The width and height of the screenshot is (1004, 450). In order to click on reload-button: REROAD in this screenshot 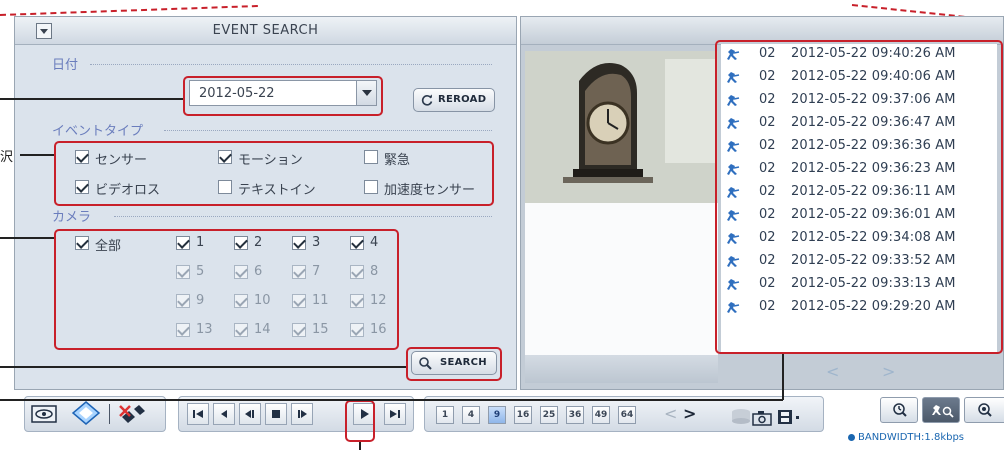, I will do `click(454, 100)`.